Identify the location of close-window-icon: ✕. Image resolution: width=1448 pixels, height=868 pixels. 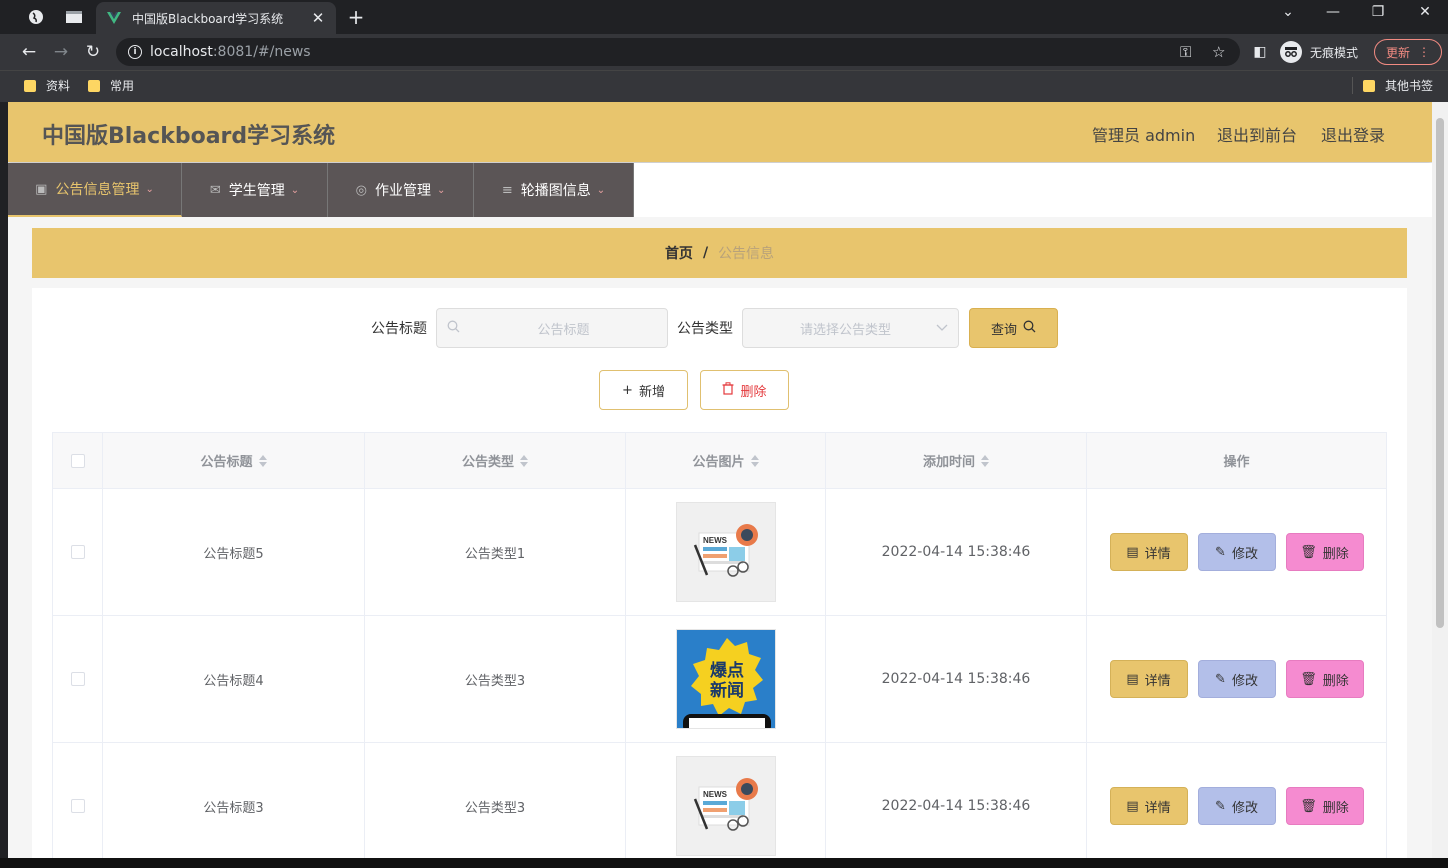
(1425, 12).